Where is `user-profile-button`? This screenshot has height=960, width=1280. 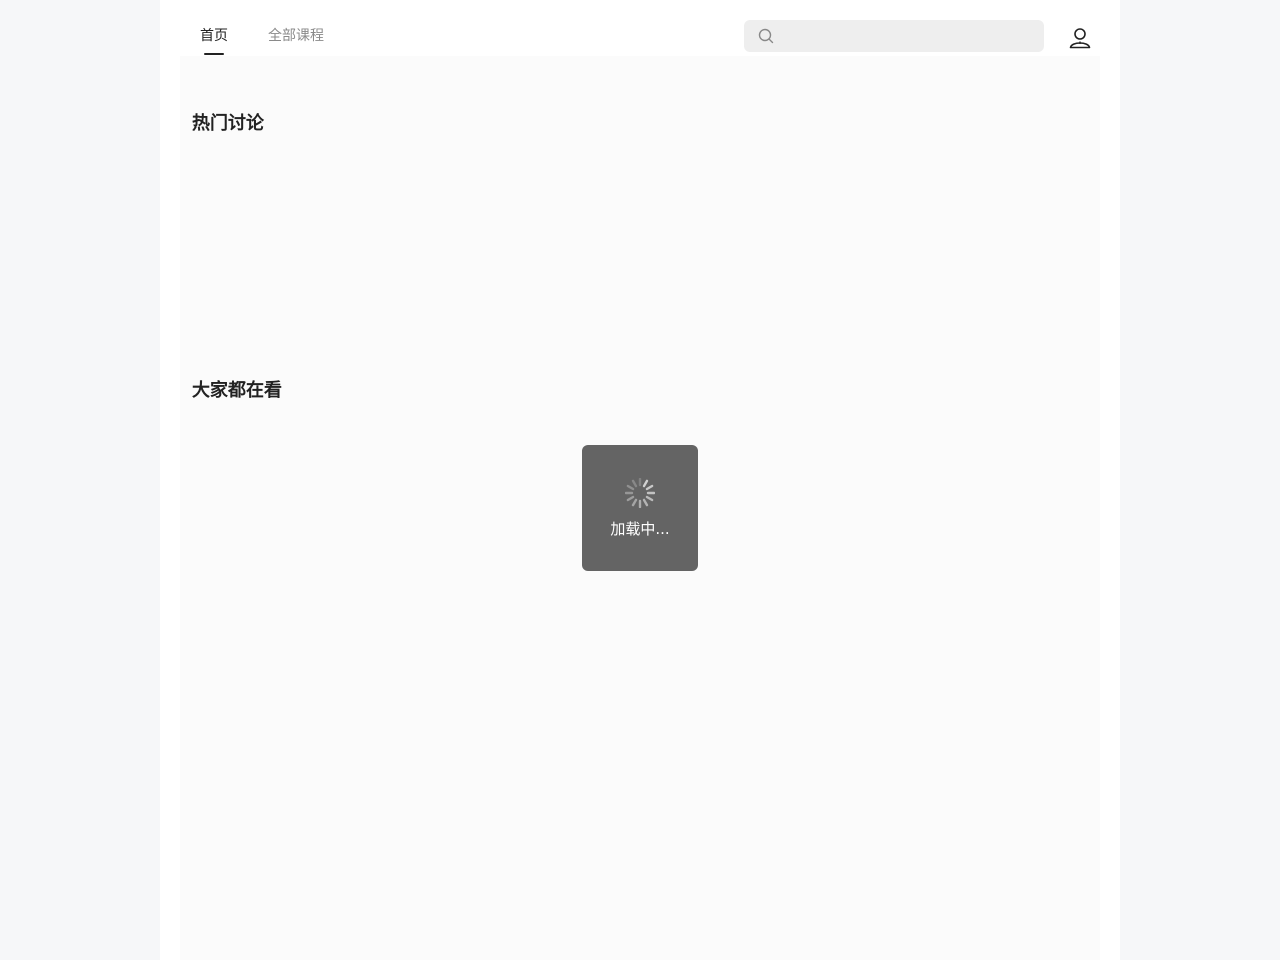 user-profile-button is located at coordinates (1080, 39).